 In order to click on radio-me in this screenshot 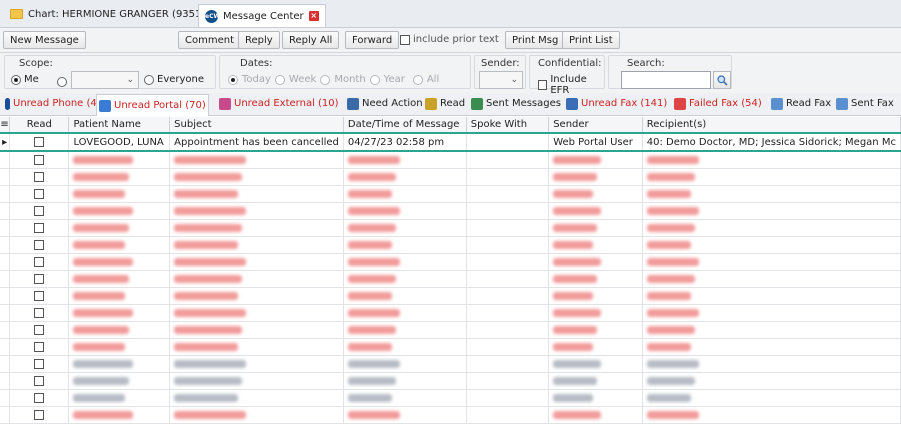, I will do `click(16, 79)`.